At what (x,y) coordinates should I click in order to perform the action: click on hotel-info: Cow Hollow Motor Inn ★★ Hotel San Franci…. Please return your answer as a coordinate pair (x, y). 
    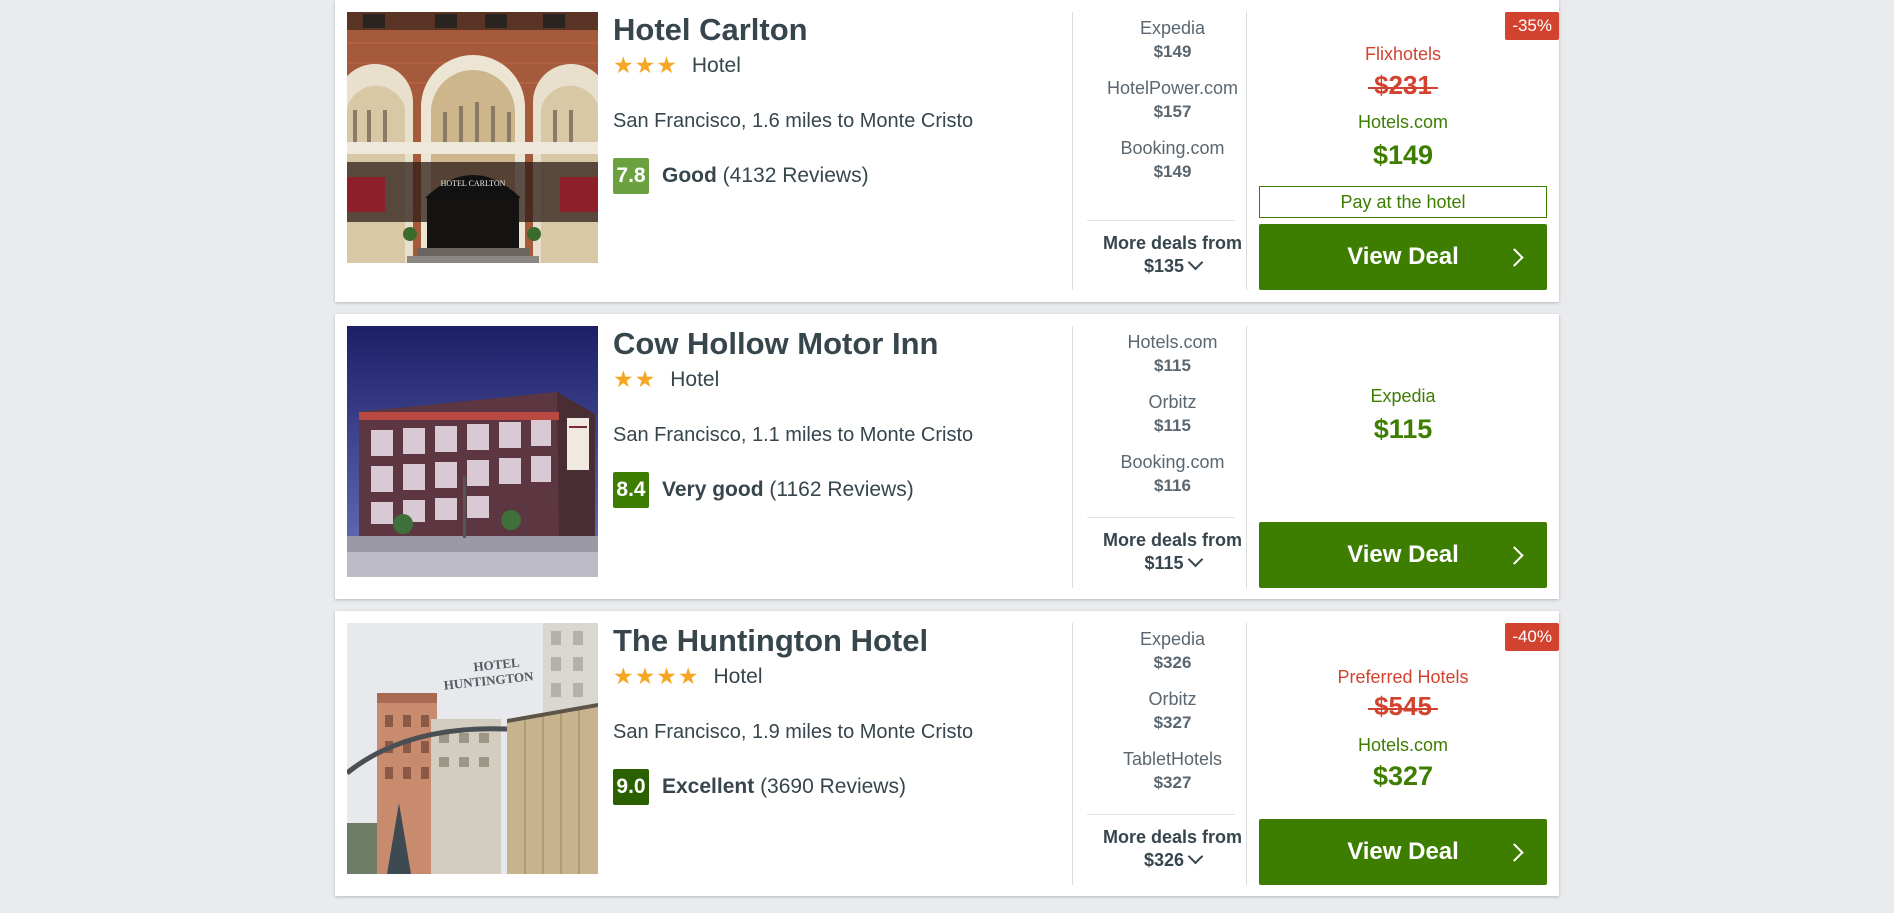
    Looking at the image, I should click on (843, 465).